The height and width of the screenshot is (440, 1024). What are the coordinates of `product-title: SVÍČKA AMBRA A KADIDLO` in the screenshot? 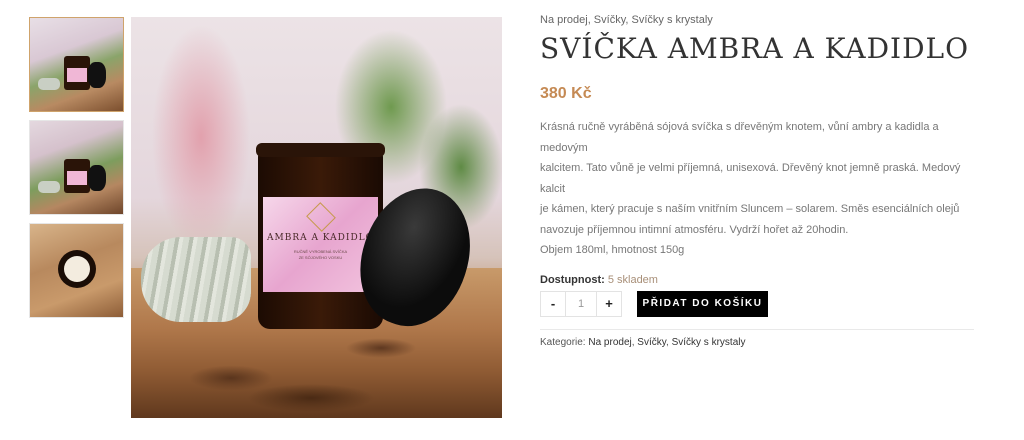 It's located at (755, 48).